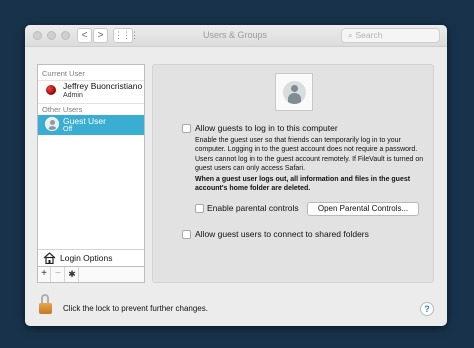 This screenshot has height=348, width=474. I want to click on parental-controls-label: Enable parental controls, so click(253, 208).